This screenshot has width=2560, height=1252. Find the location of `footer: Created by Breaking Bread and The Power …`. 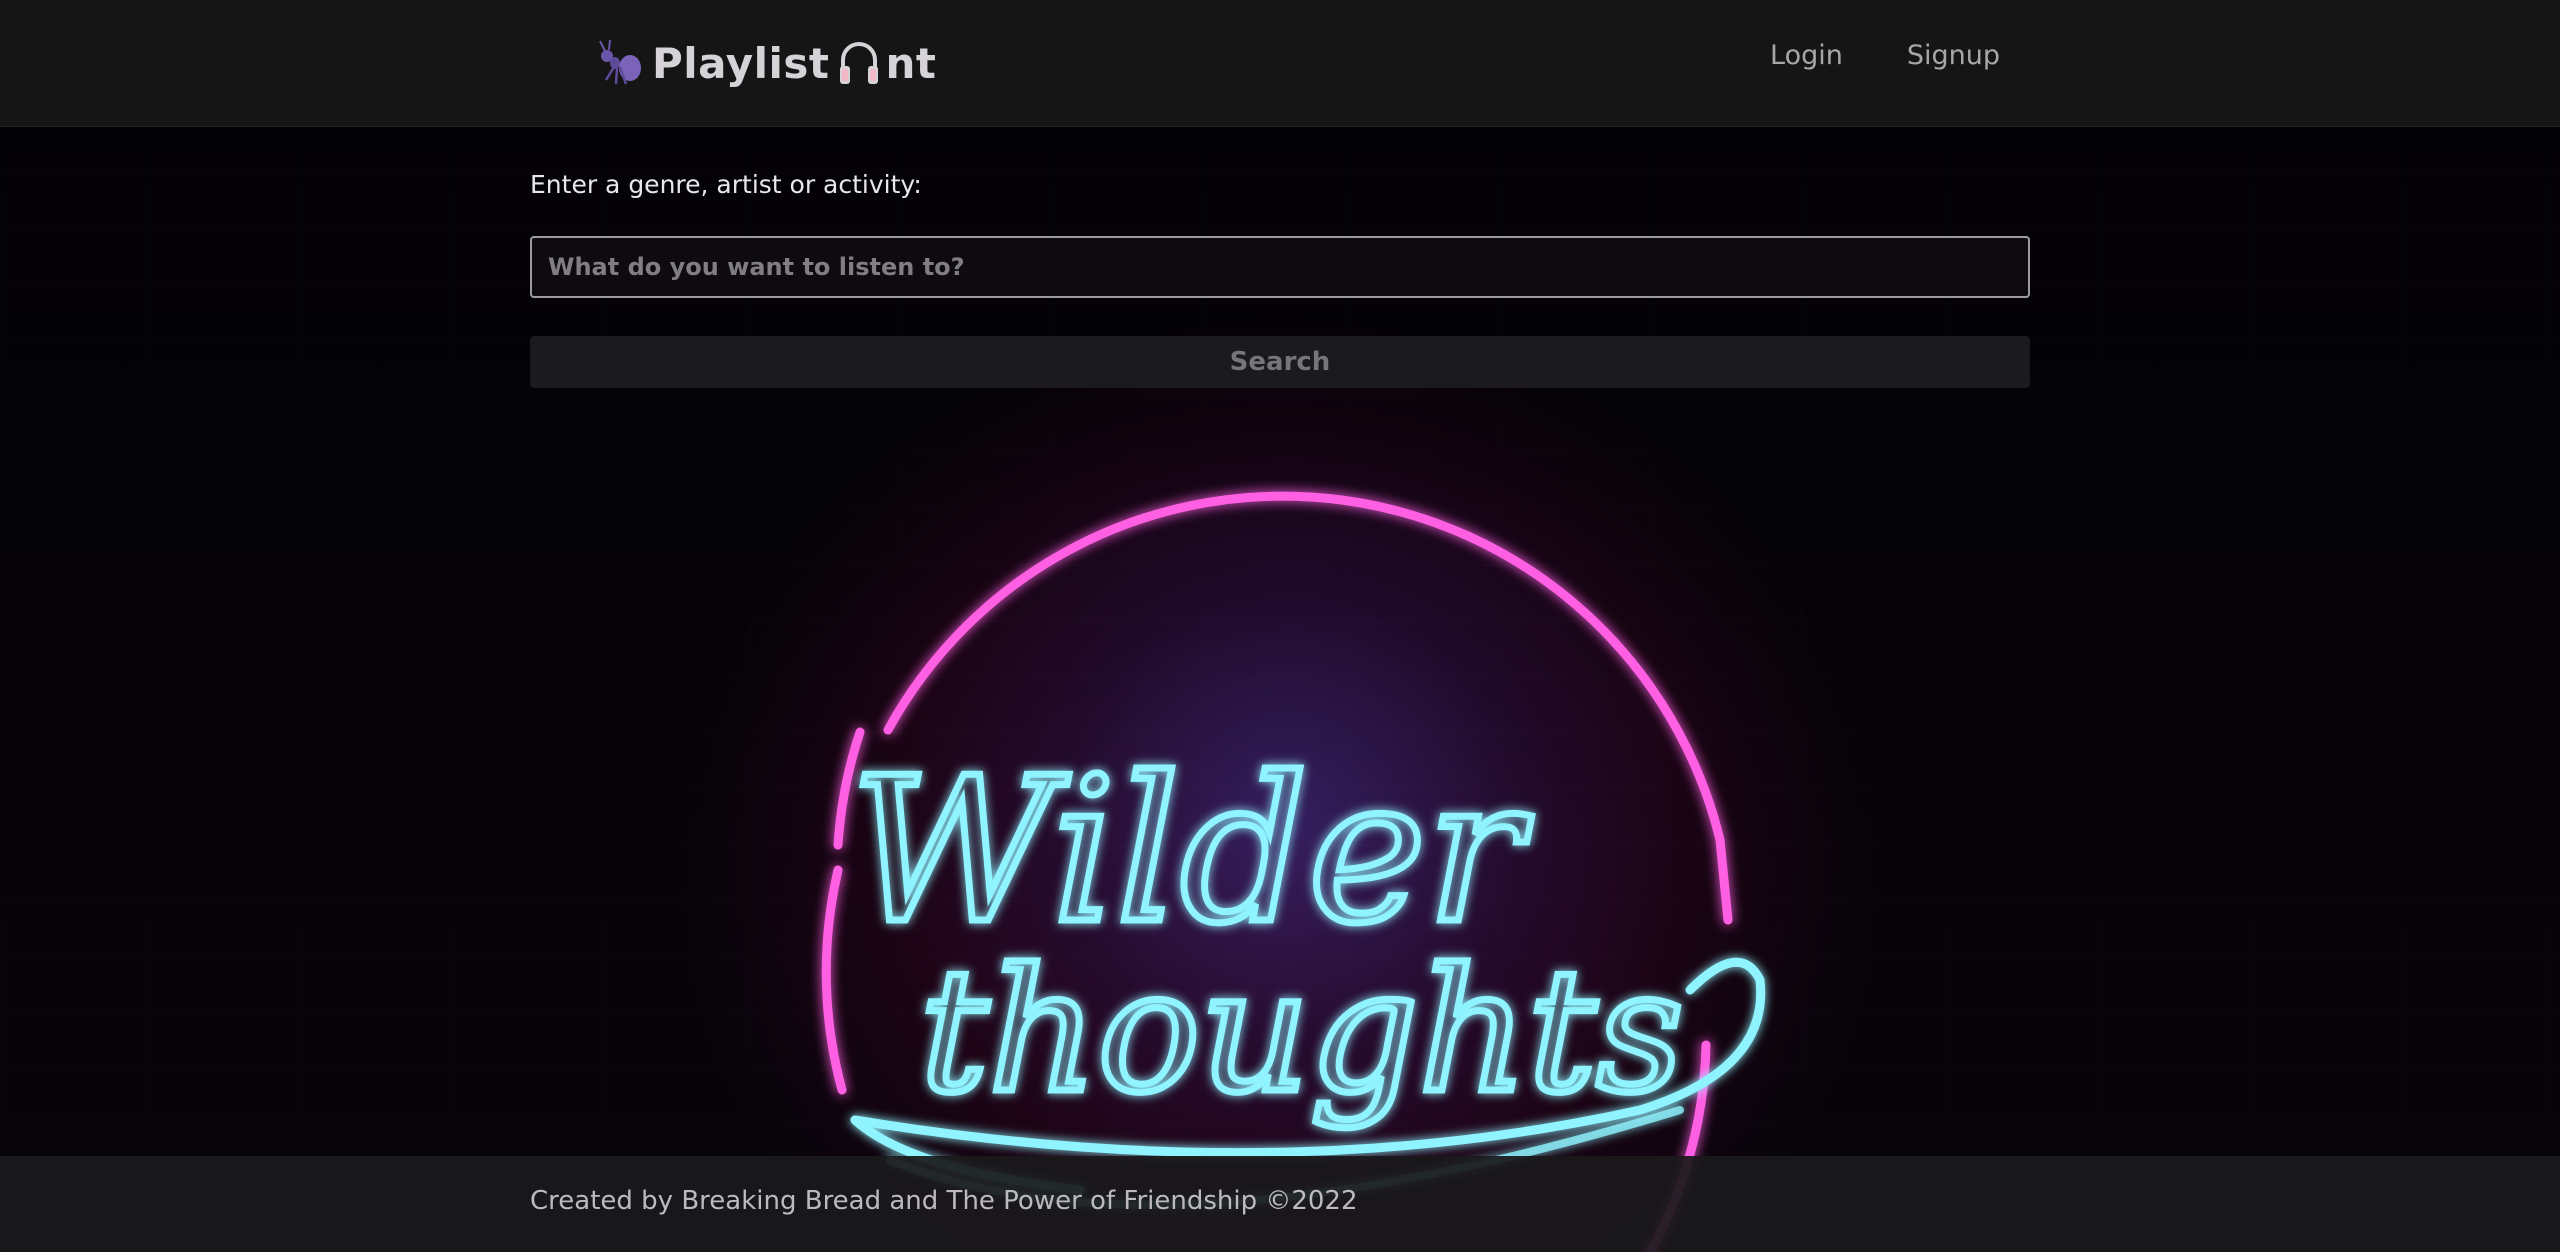

footer: Created by Breaking Bread and The Power … is located at coordinates (1280, 1204).